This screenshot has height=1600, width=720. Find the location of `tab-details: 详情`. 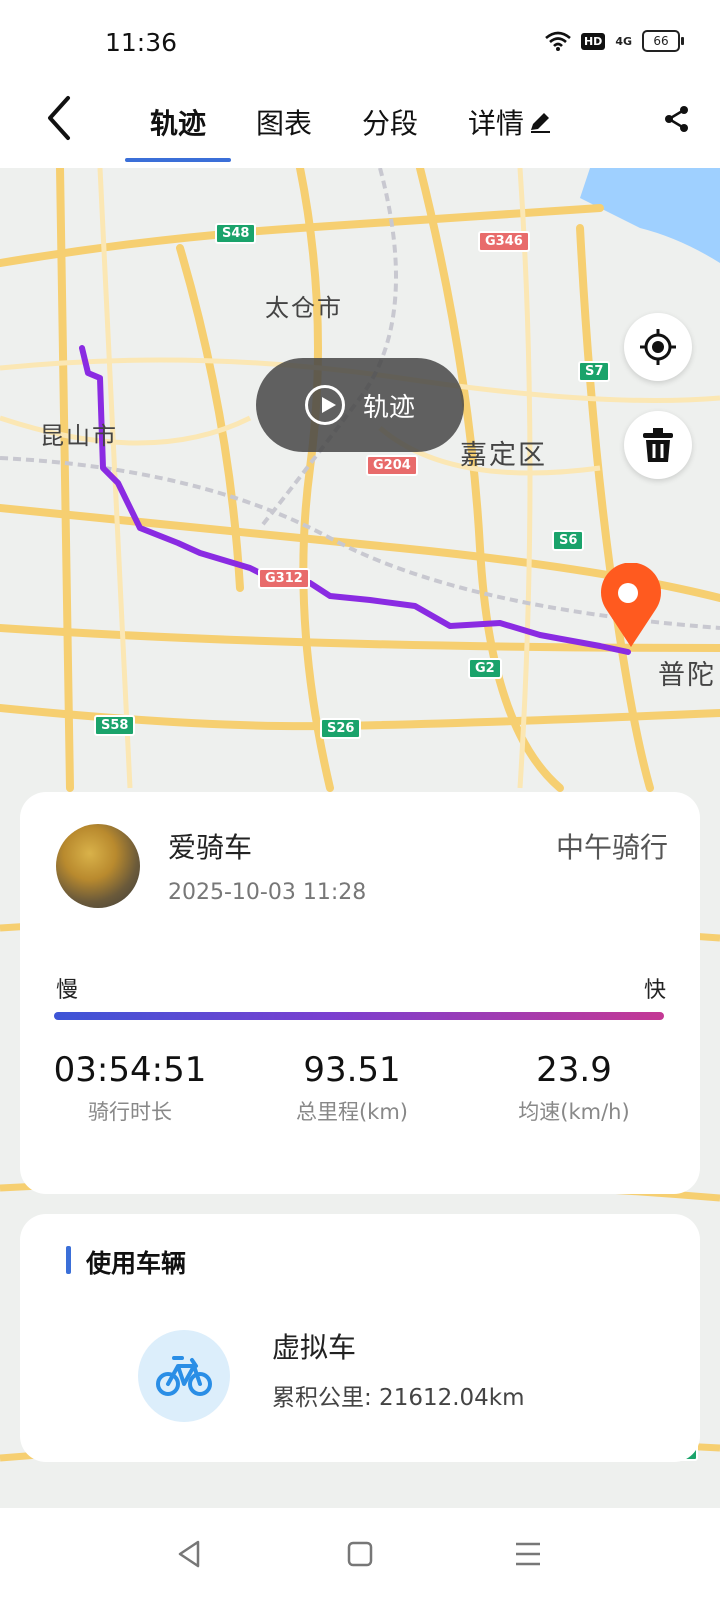

tab-details: 详情 is located at coordinates (510, 122).